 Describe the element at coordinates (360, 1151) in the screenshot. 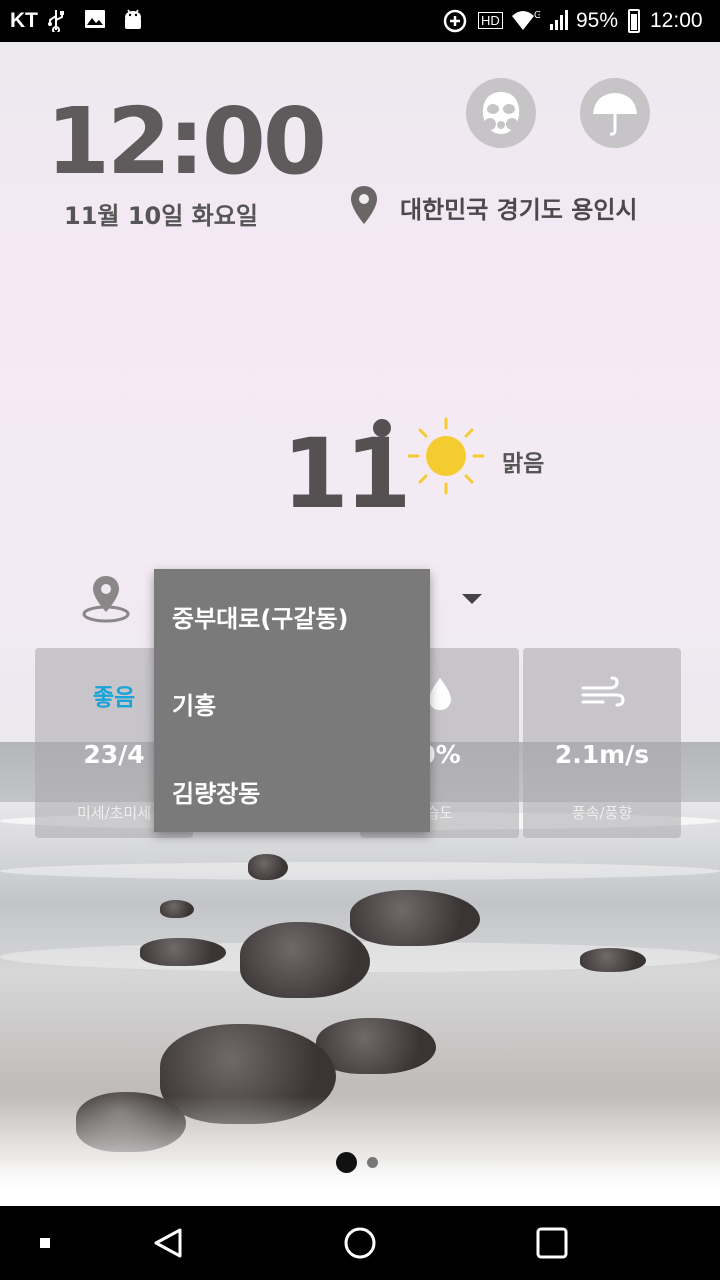

I see `bottom-fade` at that location.